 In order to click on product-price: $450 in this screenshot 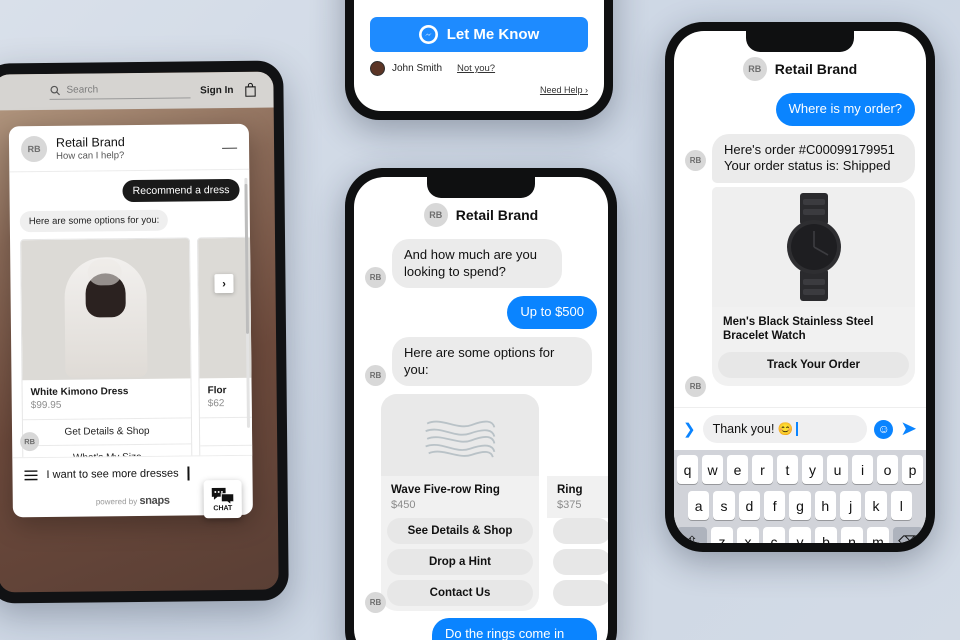, I will do `click(403, 504)`.